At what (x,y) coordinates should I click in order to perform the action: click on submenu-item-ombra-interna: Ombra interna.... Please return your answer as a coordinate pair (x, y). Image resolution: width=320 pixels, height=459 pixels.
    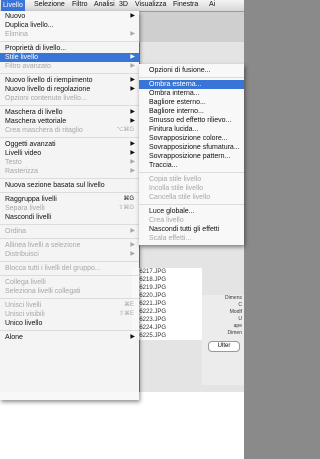
    Looking at the image, I should click on (191, 93).